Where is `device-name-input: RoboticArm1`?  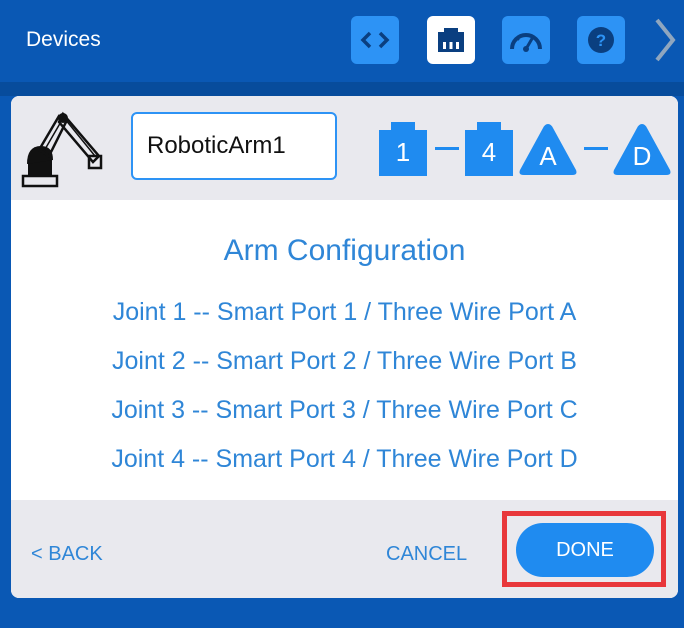 device-name-input: RoboticArm1 is located at coordinates (234, 146).